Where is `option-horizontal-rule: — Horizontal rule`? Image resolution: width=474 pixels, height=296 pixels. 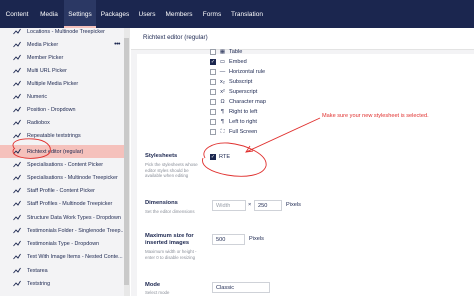 option-horizontal-rule: — Horizontal rule is located at coordinates (237, 72).